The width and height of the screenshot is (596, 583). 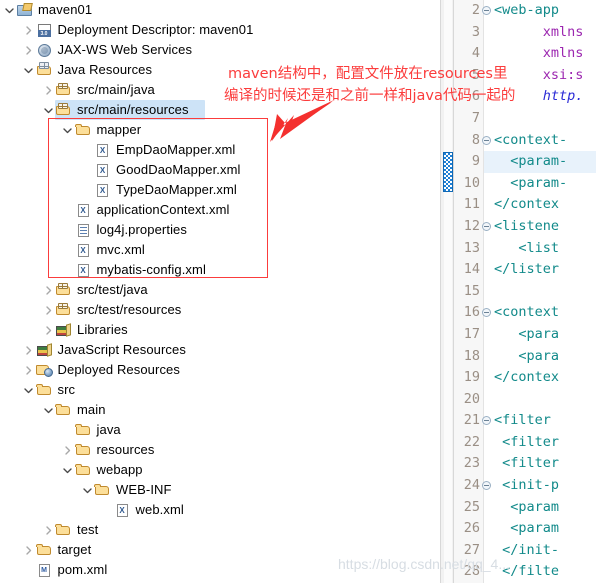 What do you see at coordinates (525, 508) in the screenshot?
I see `code-line: 25 <param` at bounding box center [525, 508].